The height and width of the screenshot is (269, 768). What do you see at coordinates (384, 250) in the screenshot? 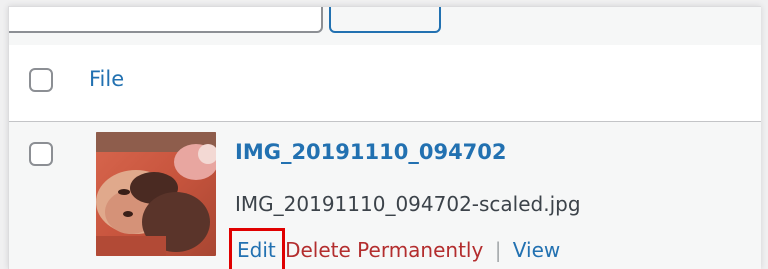
I see `delete-permanently-link: Delete Permanently` at bounding box center [384, 250].